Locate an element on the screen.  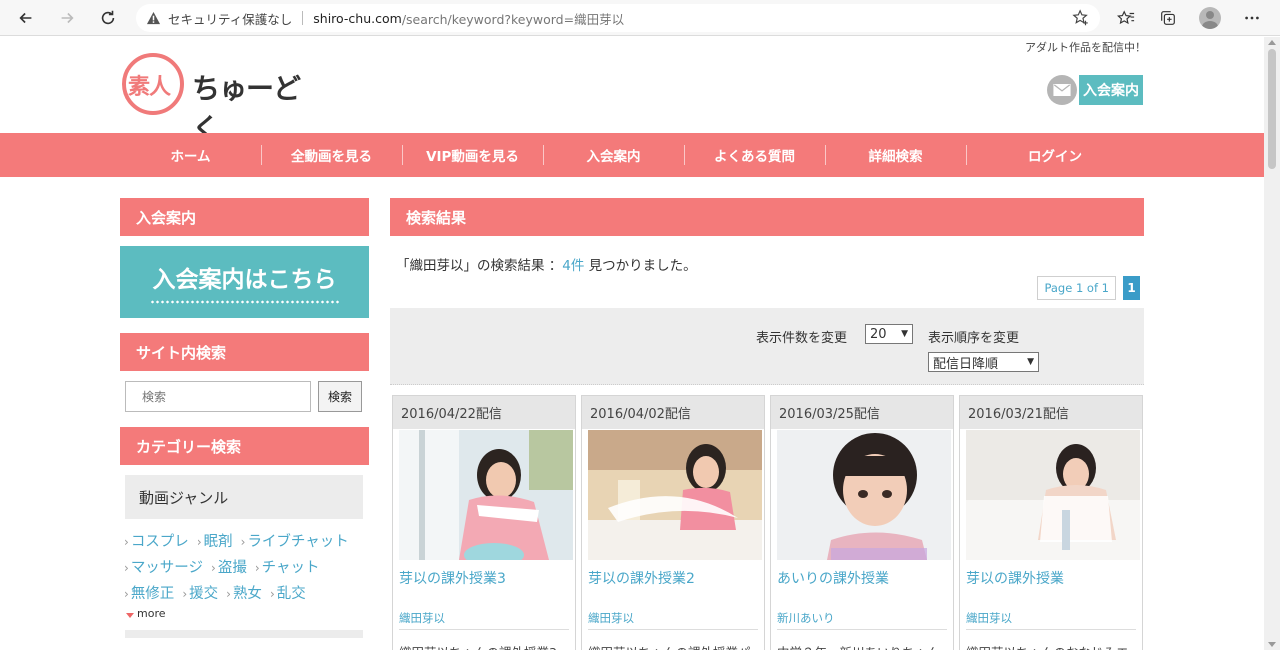
sort-select: 配信日降順 ▼ is located at coordinates (983, 362).